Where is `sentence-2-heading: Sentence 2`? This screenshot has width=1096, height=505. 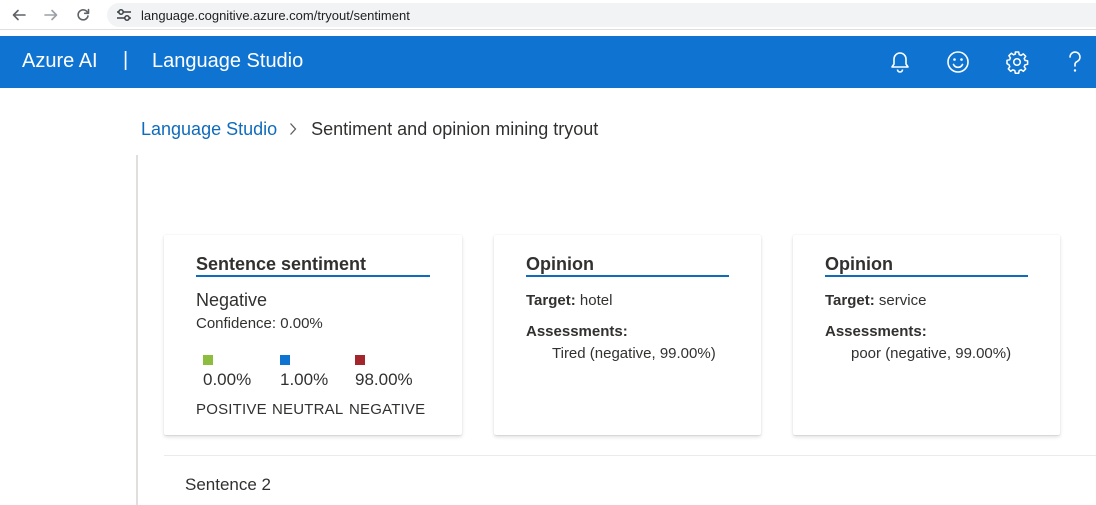
sentence-2-heading: Sentence 2 is located at coordinates (228, 485).